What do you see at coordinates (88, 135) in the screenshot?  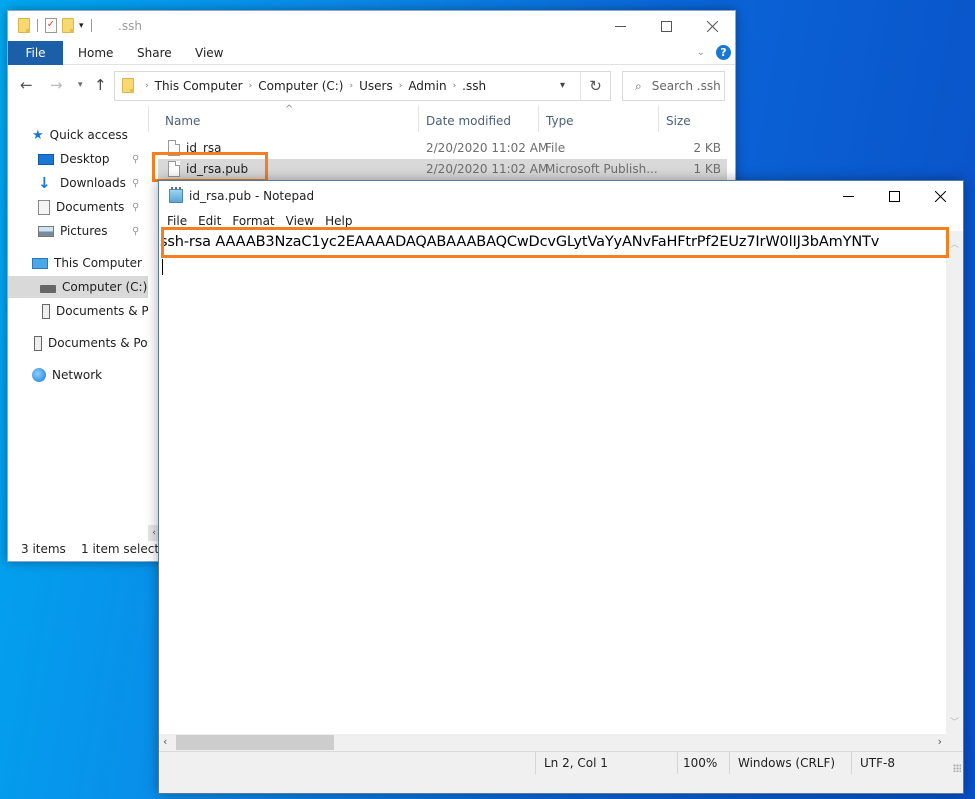 I see `sidebar-item-label: Quick access` at bounding box center [88, 135].